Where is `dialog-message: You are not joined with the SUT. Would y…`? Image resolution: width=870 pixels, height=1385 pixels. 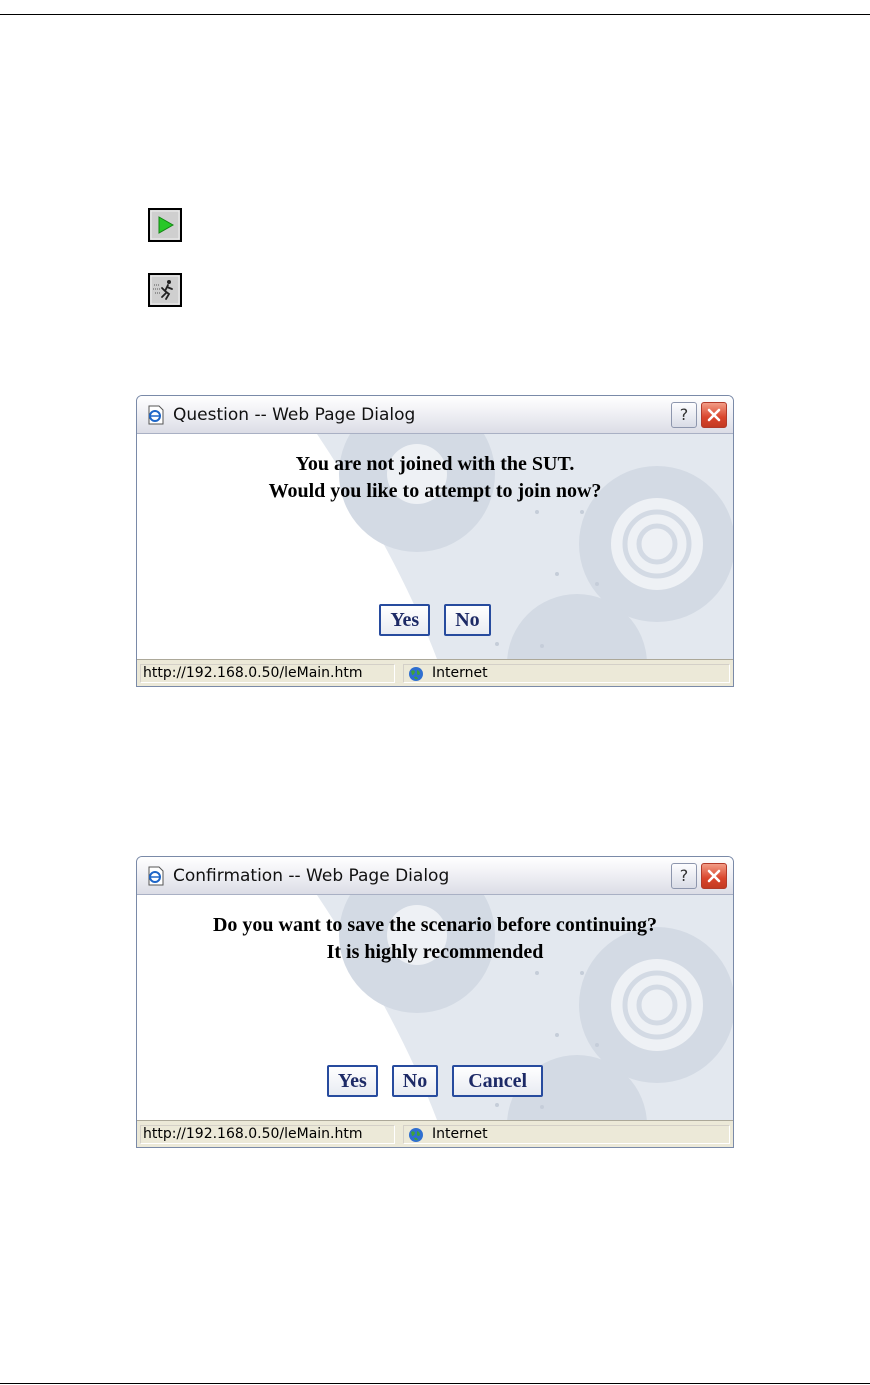
dialog-message: You are not joined with the SUT. Would y… is located at coordinates (435, 478).